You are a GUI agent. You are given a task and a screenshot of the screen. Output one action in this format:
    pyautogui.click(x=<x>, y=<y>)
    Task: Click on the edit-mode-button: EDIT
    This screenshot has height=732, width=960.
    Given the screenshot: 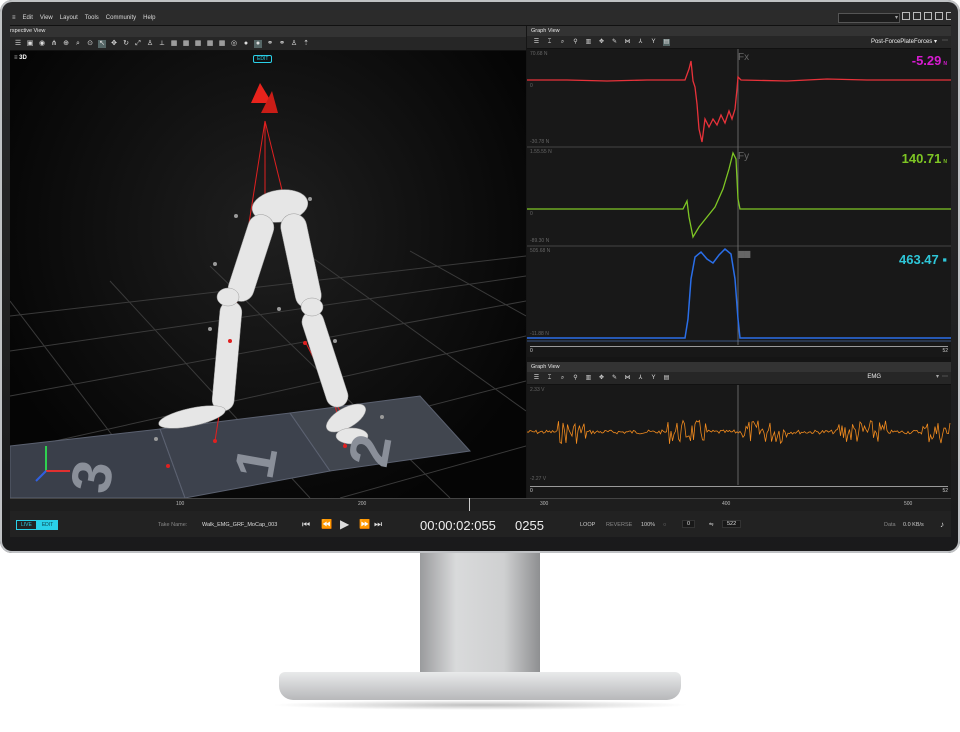 What is the action you would take?
    pyautogui.click(x=47, y=525)
    